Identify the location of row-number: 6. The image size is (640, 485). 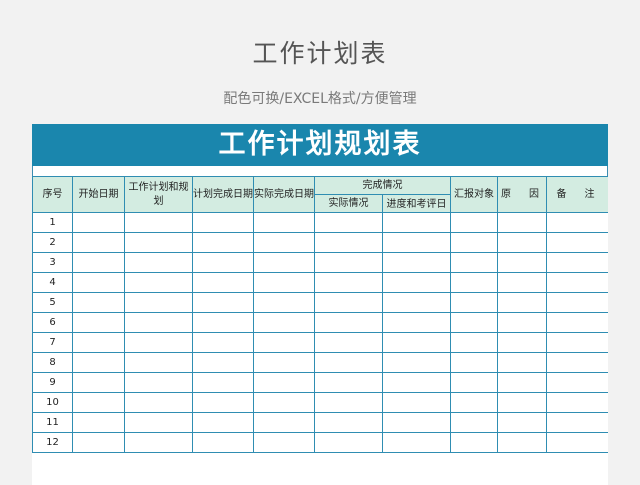
(52, 322).